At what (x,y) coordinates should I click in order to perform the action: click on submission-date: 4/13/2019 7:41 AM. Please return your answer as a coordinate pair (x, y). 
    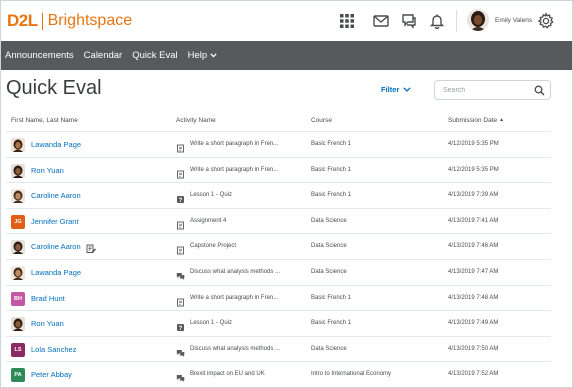
    Looking at the image, I should click on (473, 220).